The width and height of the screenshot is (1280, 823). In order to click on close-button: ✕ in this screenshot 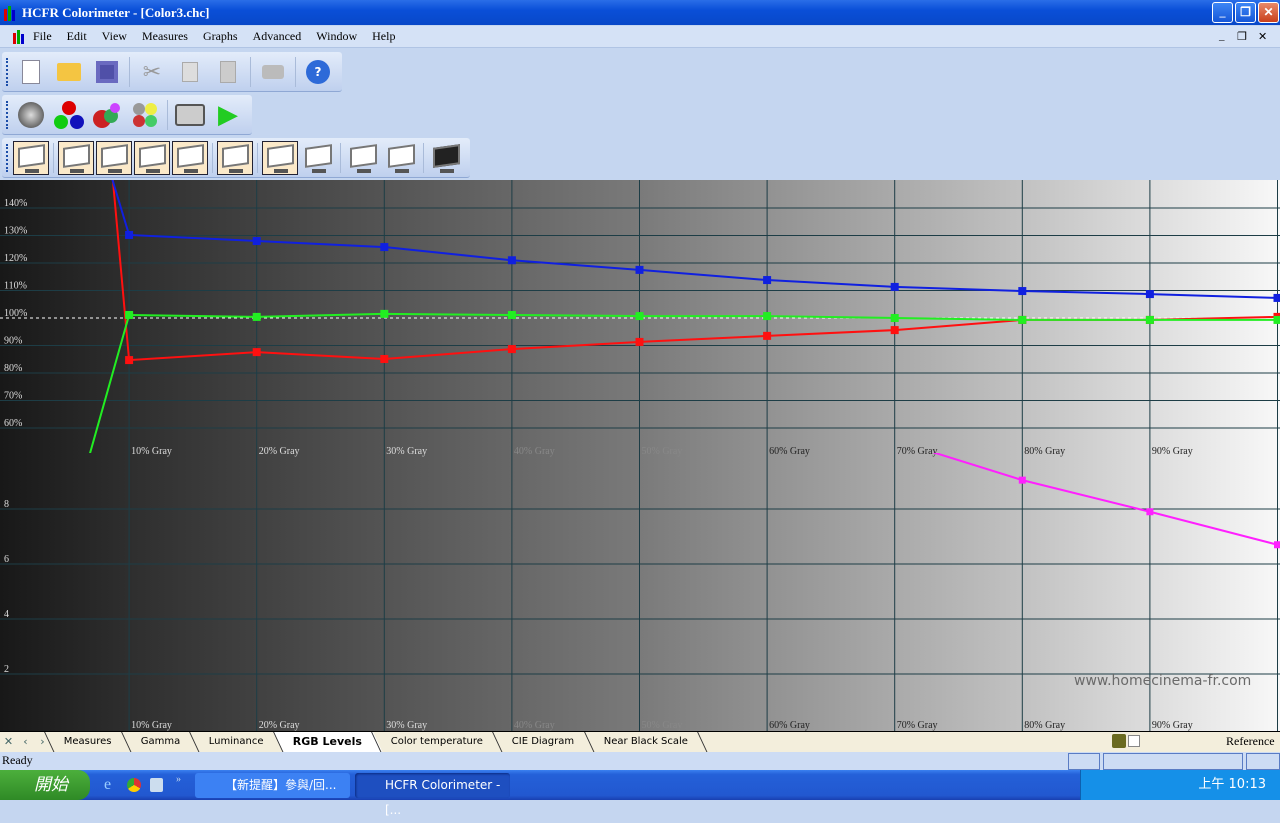, I will do `click(1268, 12)`.